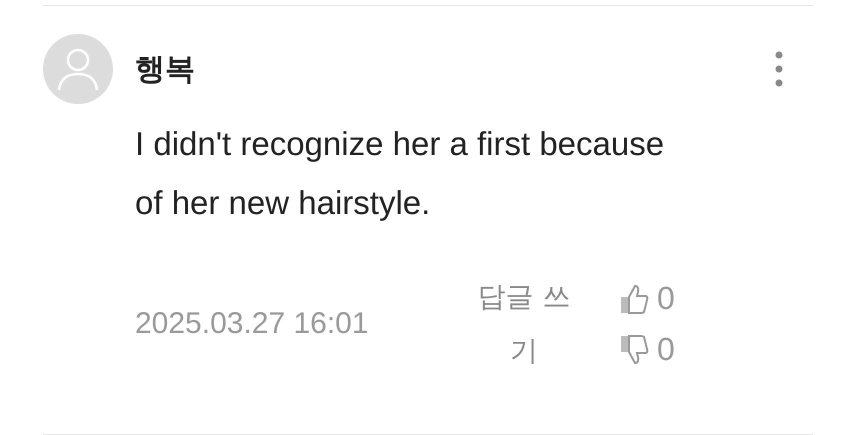  I want to click on comment-date: 2025.03.27 16:01, so click(252, 324).